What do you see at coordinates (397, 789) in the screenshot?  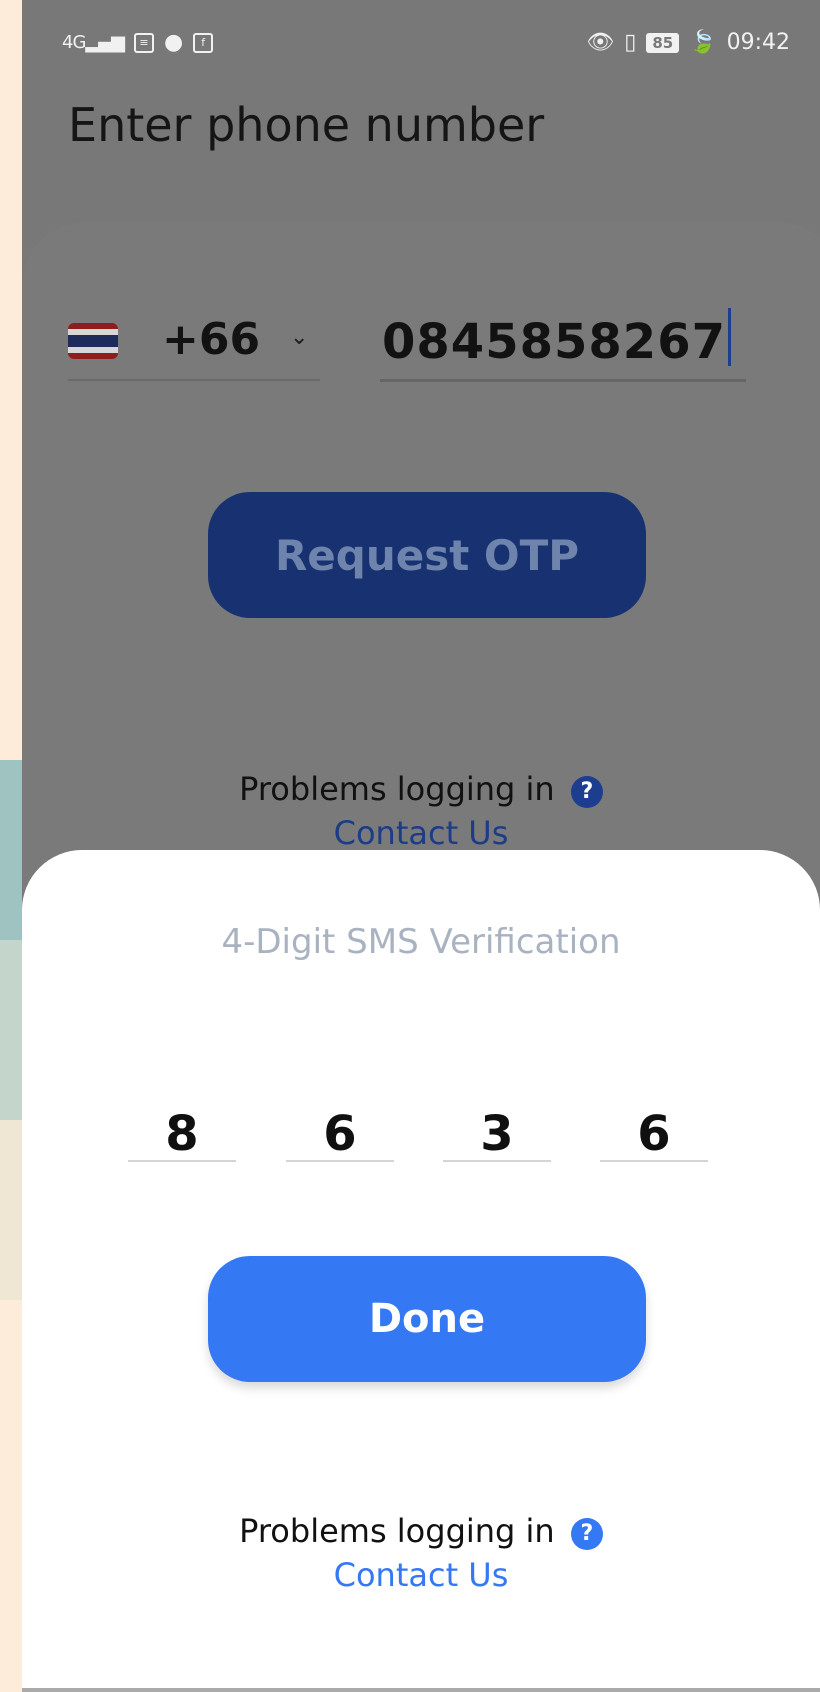 I see `problems-label: Problems logging in` at bounding box center [397, 789].